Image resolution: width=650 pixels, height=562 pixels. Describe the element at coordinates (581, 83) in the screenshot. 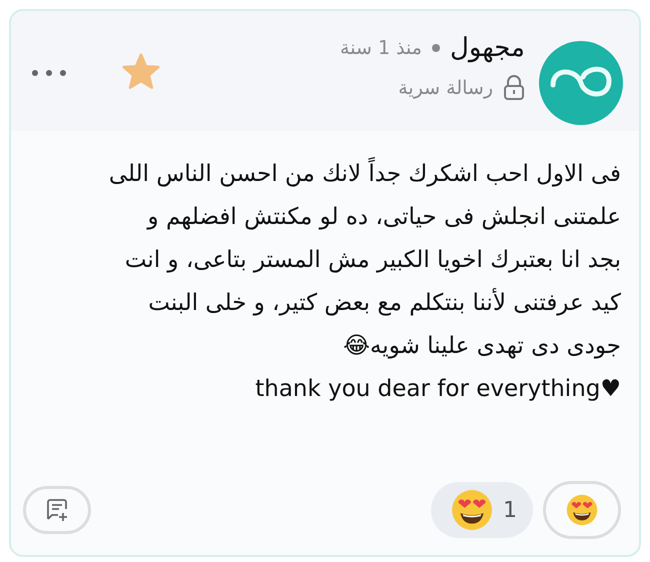

I see `avatar-icon` at that location.